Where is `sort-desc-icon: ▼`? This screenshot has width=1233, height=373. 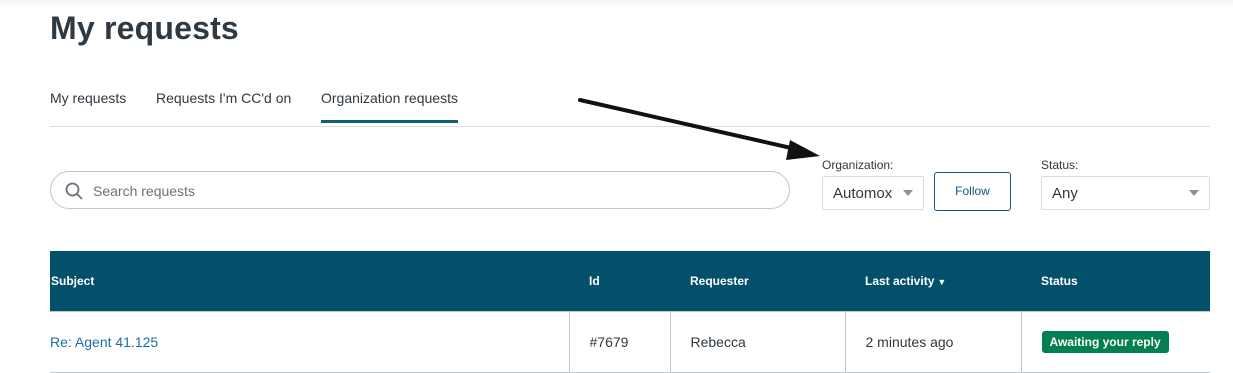
sort-desc-icon: ▼ is located at coordinates (942, 282).